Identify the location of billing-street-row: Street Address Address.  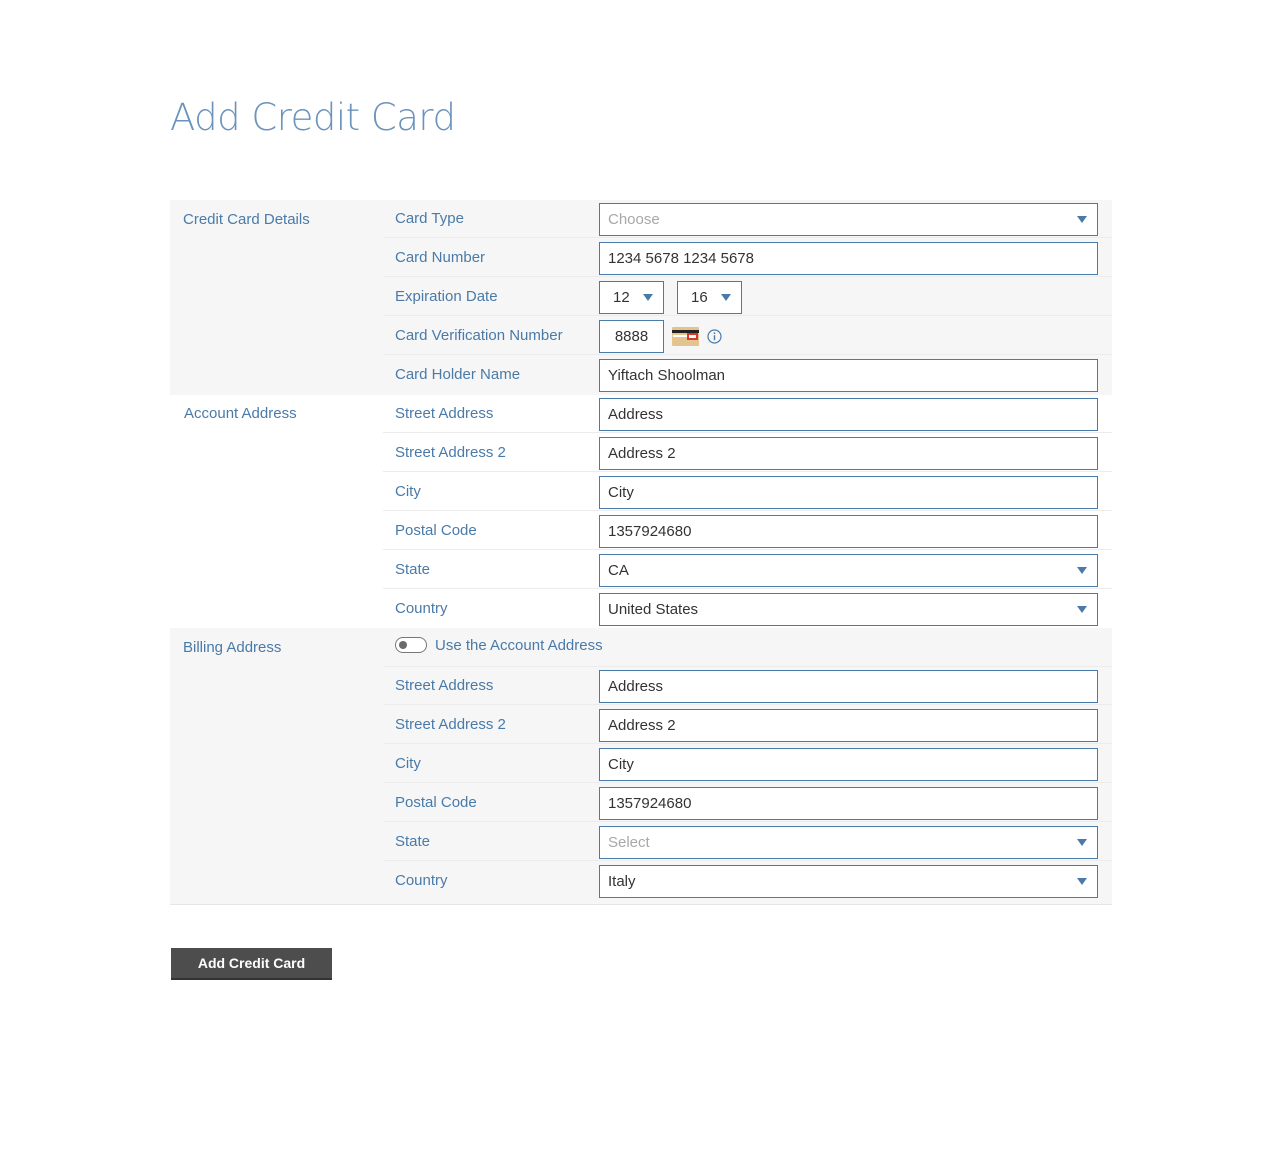
(747, 686).